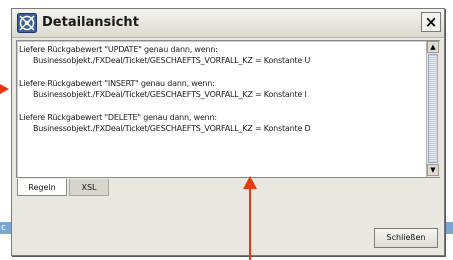 The image size is (453, 260). What do you see at coordinates (433, 47) in the screenshot?
I see `scroll-up-icon: ▲` at bounding box center [433, 47].